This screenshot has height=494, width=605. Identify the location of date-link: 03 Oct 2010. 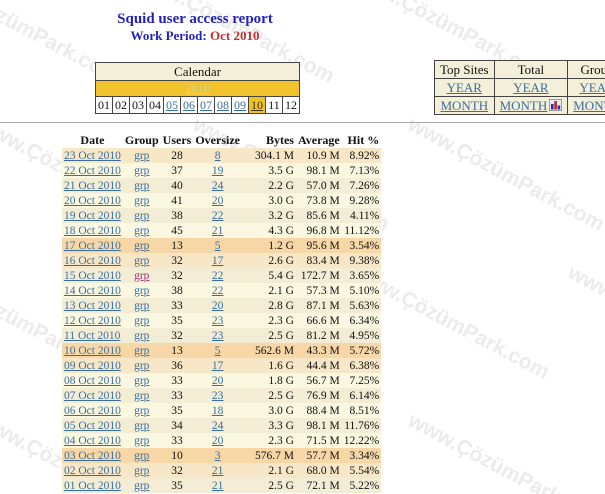
(92, 456).